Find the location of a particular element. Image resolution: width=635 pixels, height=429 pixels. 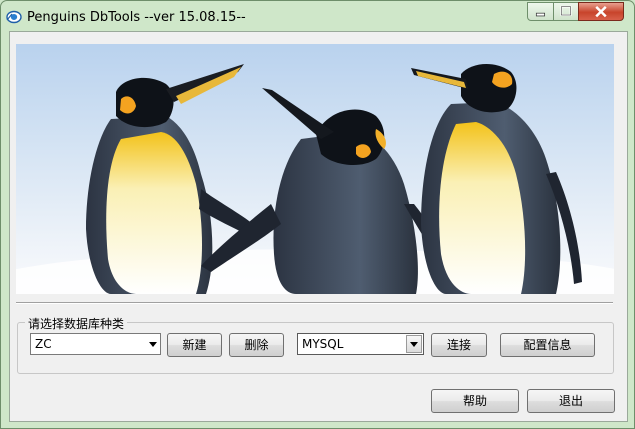

minimize-icon is located at coordinates (540, 14).